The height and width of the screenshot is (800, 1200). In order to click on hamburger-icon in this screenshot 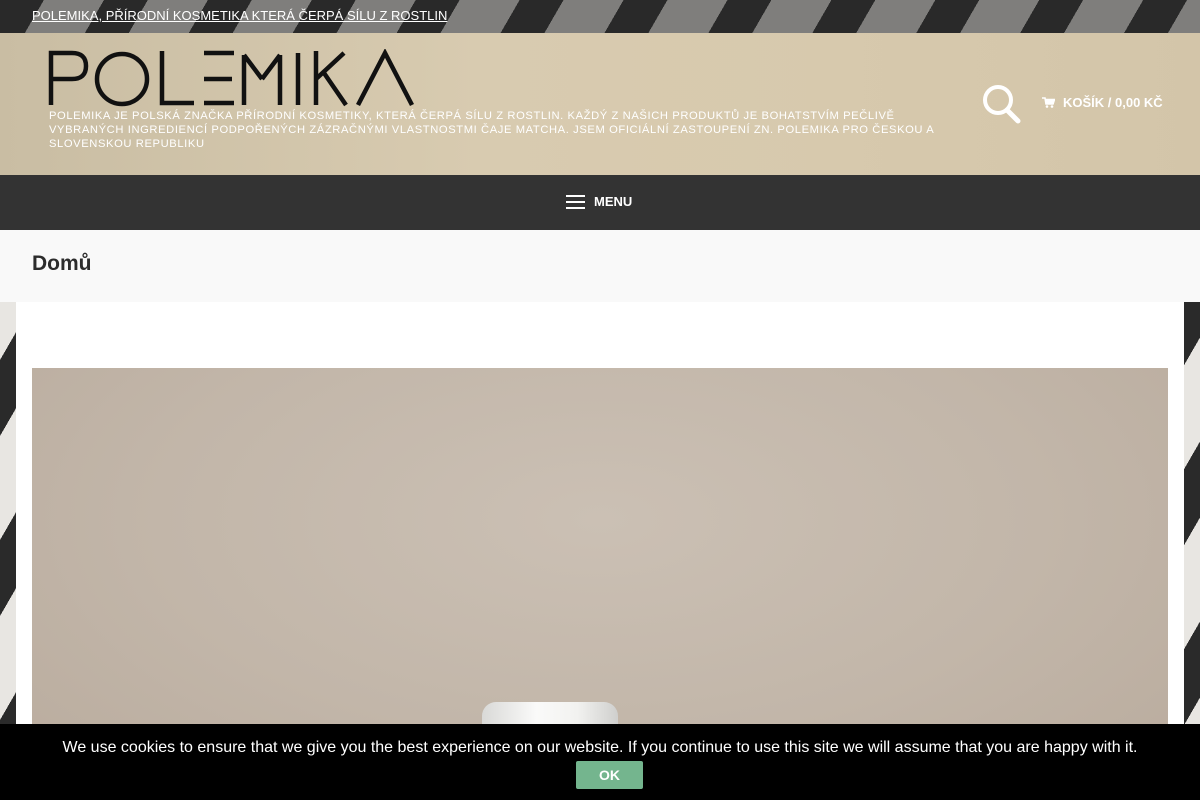, I will do `click(575, 201)`.